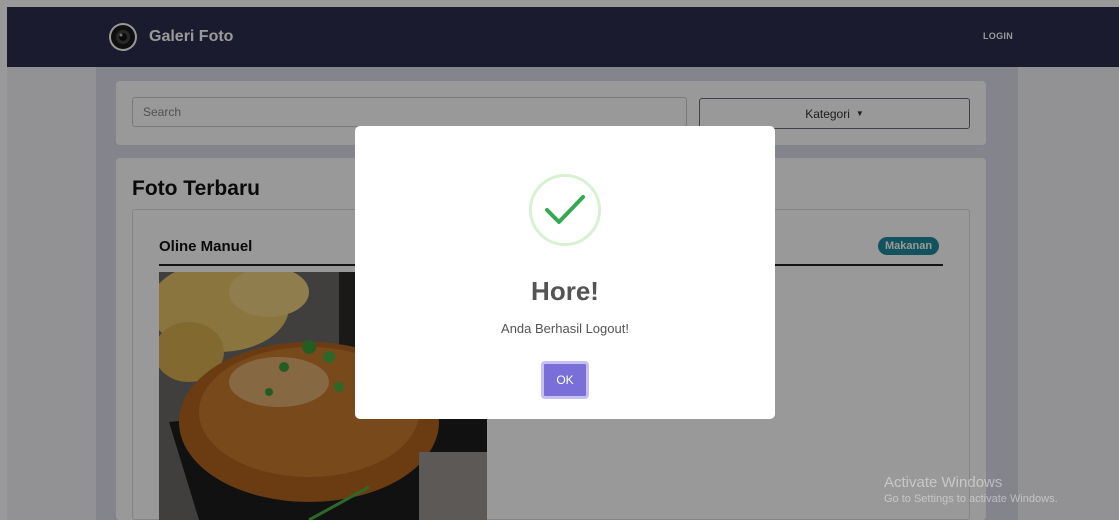 The height and width of the screenshot is (520, 1119). What do you see at coordinates (565, 328) in the screenshot?
I see `modal-message: Anda Berhasil Logout!` at bounding box center [565, 328].